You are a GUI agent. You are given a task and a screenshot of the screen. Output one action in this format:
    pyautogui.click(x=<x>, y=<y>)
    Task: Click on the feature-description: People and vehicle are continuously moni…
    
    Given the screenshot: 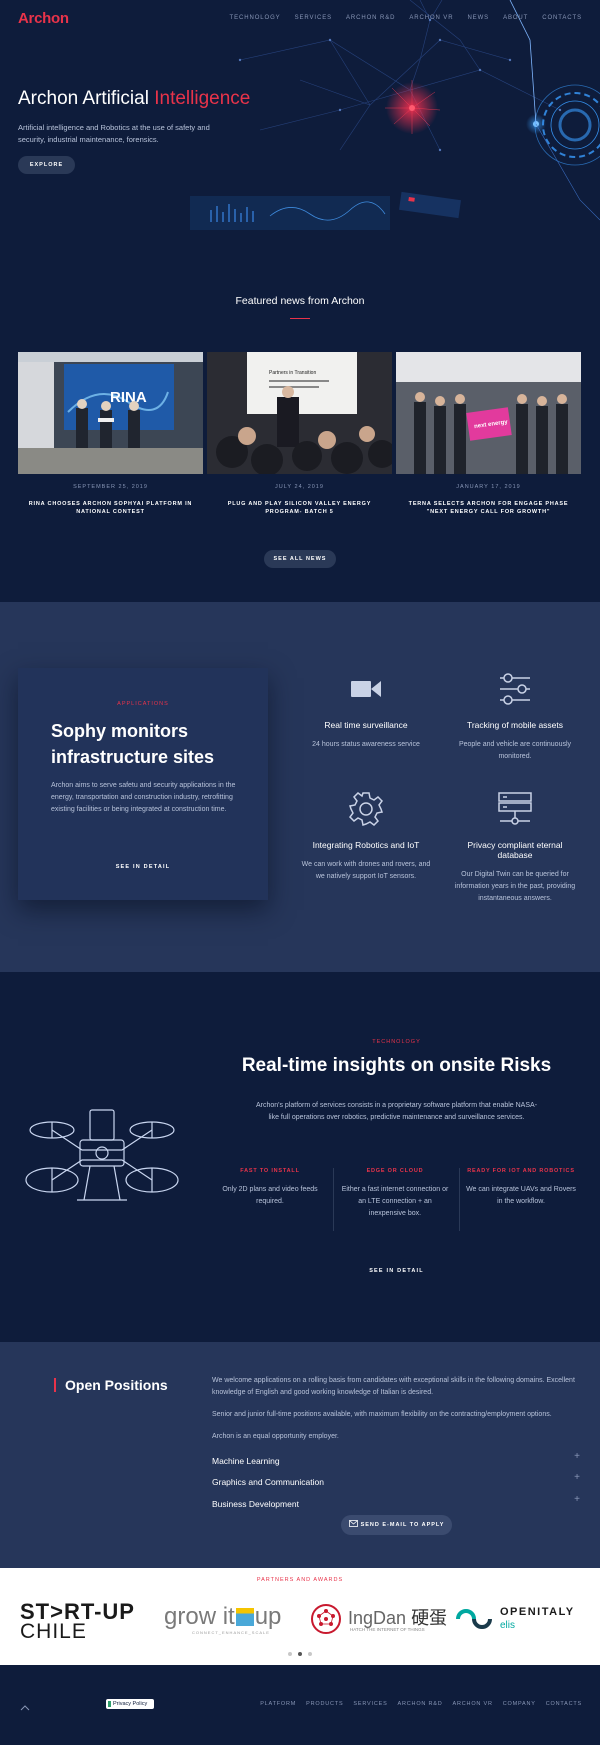 What is the action you would take?
    pyautogui.click(x=515, y=750)
    